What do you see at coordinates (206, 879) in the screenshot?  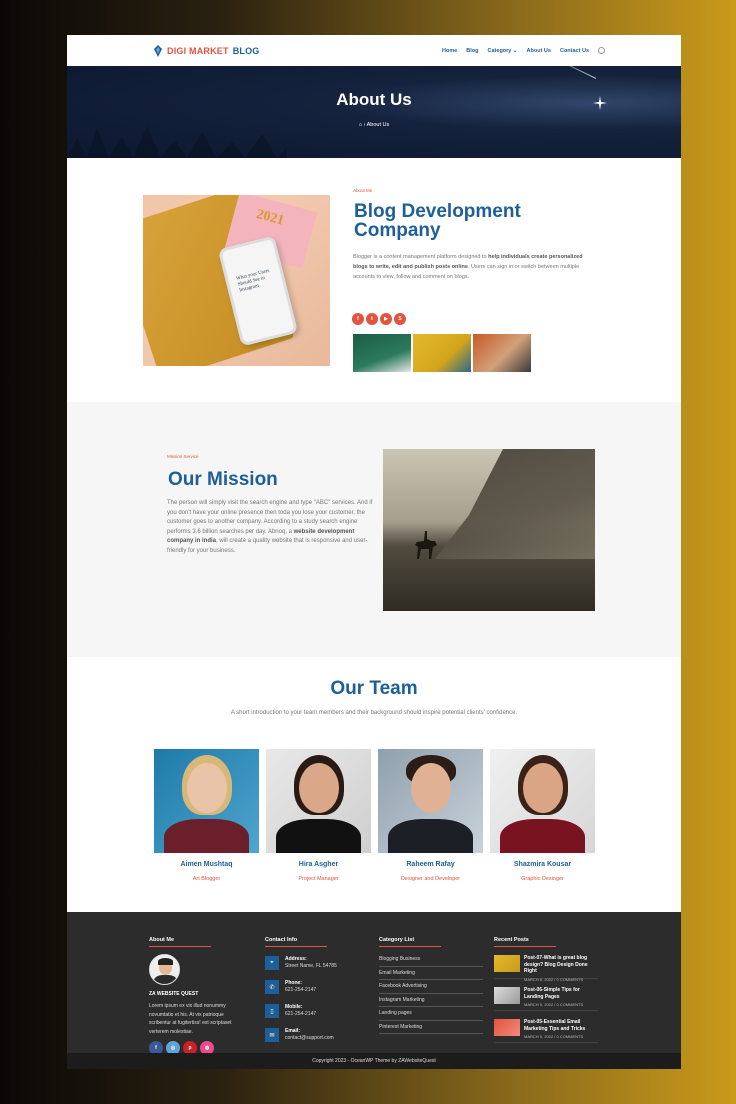 I see `member-role: Art Blogger` at bounding box center [206, 879].